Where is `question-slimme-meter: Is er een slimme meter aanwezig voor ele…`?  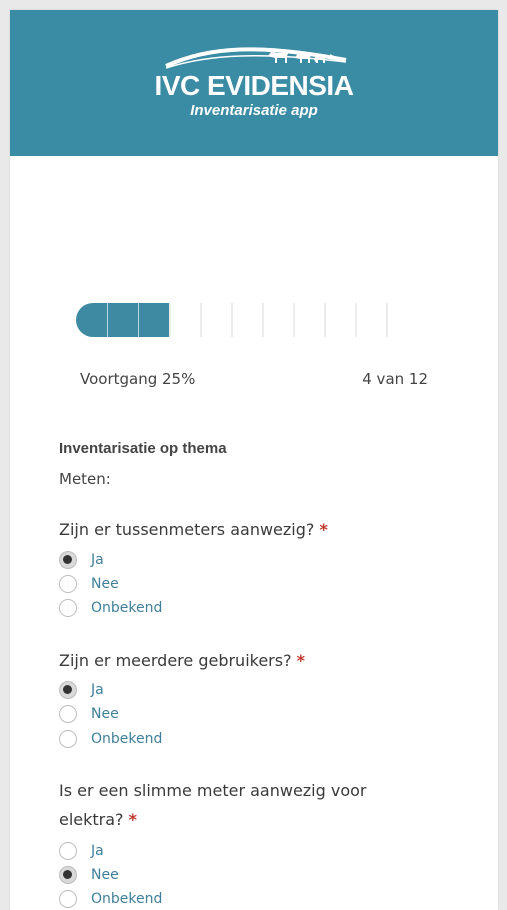 question-slimme-meter: Is er een slimme meter aanwezig voor ele… is located at coordinates (259, 805).